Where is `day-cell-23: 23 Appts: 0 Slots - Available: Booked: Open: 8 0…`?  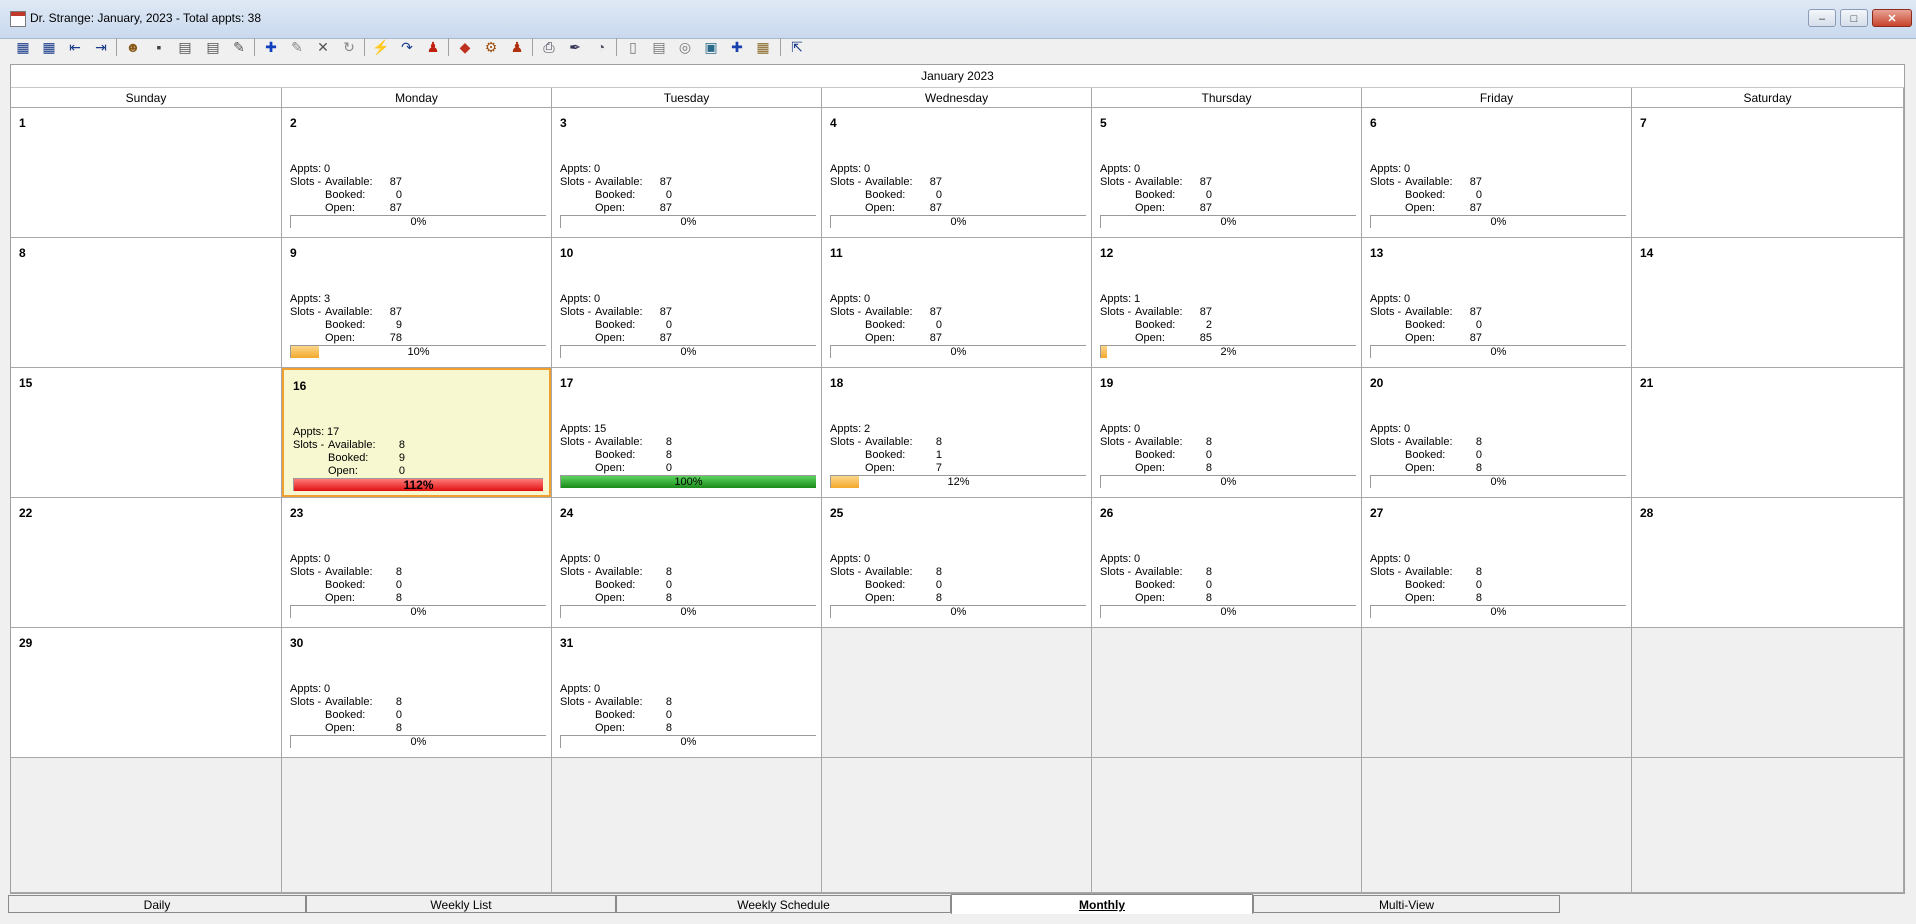
day-cell-23: 23 Appts: 0 Slots - Available: Booked: Open: 8 0… is located at coordinates (417, 563).